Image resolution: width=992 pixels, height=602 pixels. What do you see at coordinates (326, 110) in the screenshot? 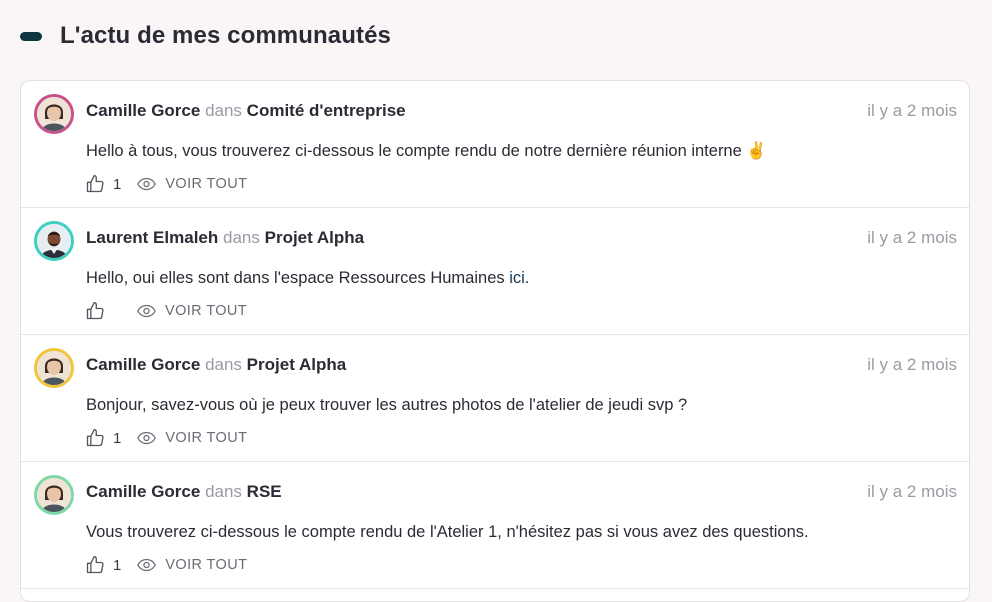
I see `community-name: Comité d'entreprise` at bounding box center [326, 110].